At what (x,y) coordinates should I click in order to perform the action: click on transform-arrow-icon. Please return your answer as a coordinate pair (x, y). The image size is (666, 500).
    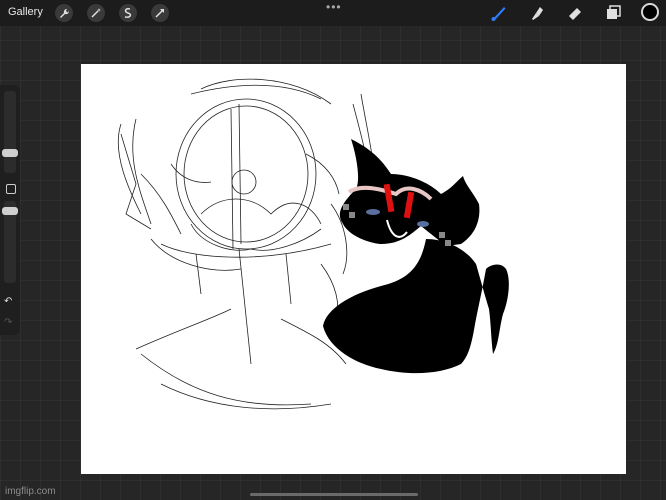
    Looking at the image, I should click on (160, 13).